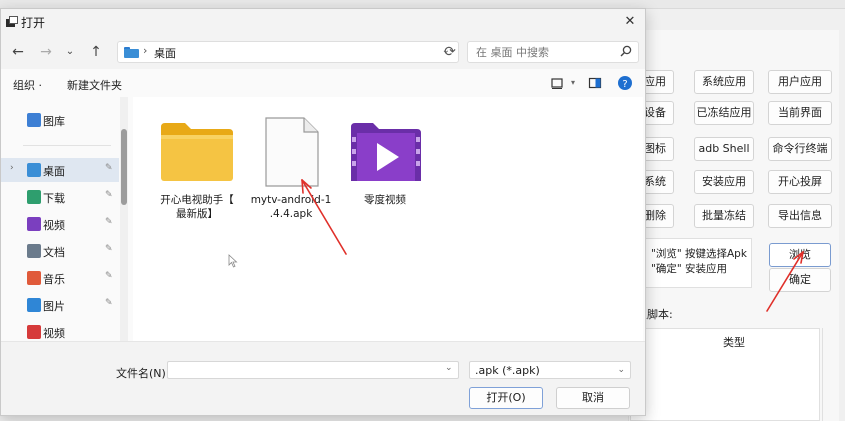 The width and height of the screenshot is (845, 421). I want to click on sidebar-item-videos: 视频 ✎, so click(60, 224).